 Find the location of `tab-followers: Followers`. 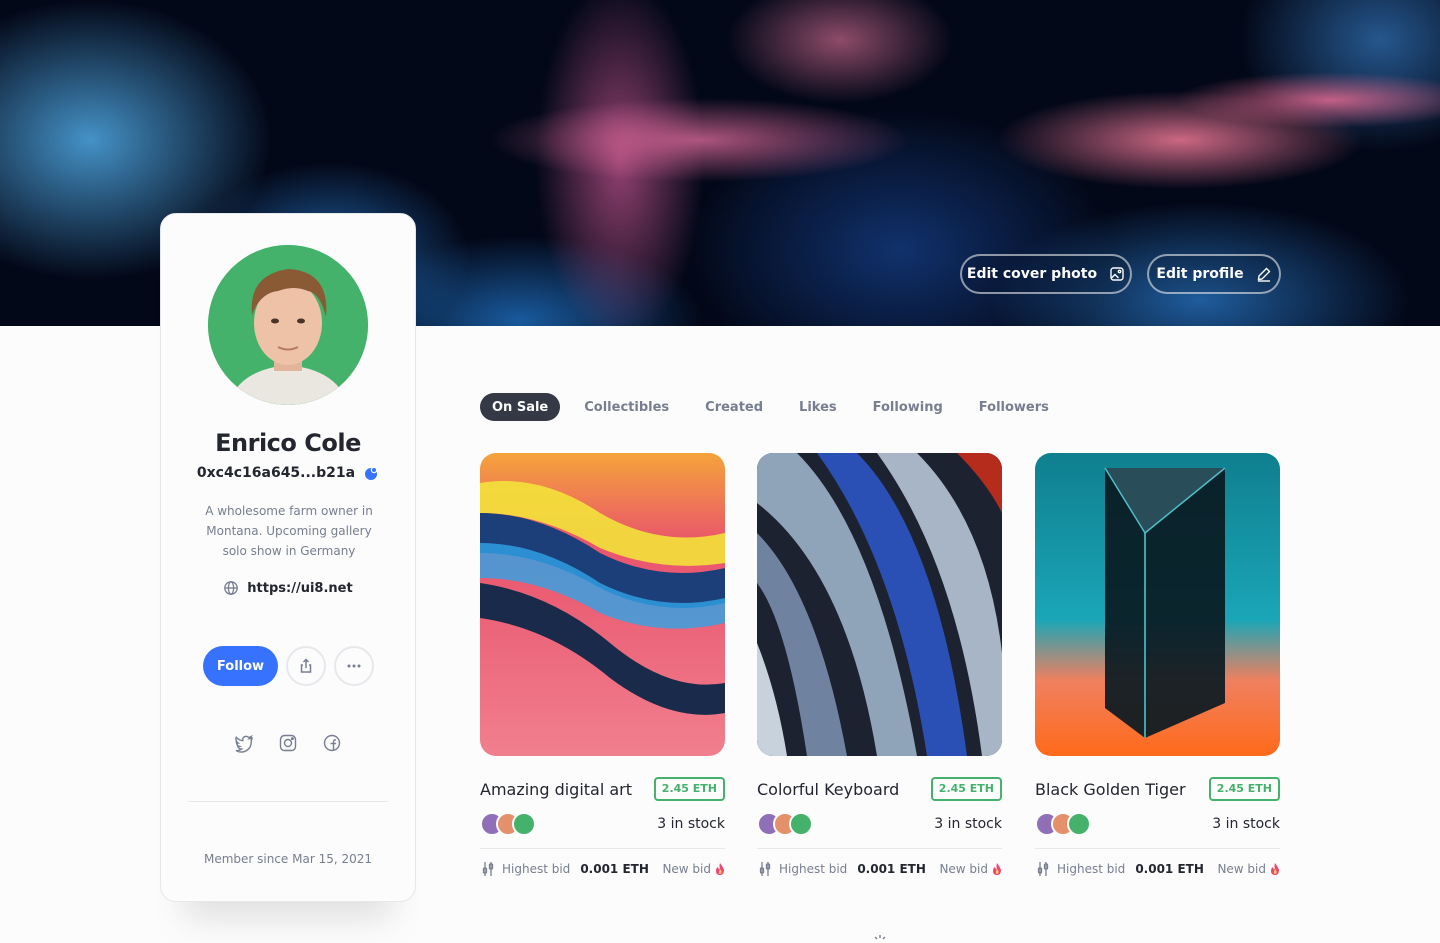

tab-followers: Followers is located at coordinates (1014, 407).